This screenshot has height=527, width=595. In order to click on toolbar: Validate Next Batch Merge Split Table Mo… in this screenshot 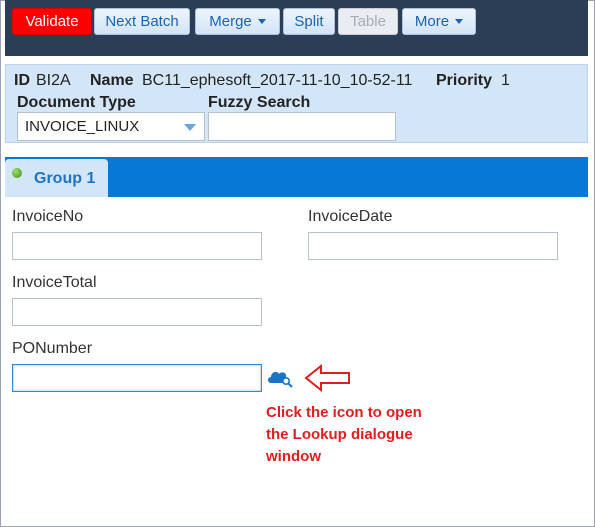, I will do `click(296, 28)`.